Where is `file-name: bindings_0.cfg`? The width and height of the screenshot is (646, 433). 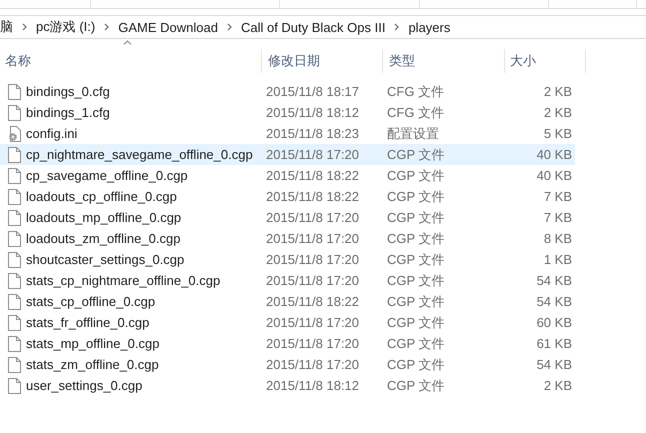 file-name: bindings_0.cfg is located at coordinates (68, 91).